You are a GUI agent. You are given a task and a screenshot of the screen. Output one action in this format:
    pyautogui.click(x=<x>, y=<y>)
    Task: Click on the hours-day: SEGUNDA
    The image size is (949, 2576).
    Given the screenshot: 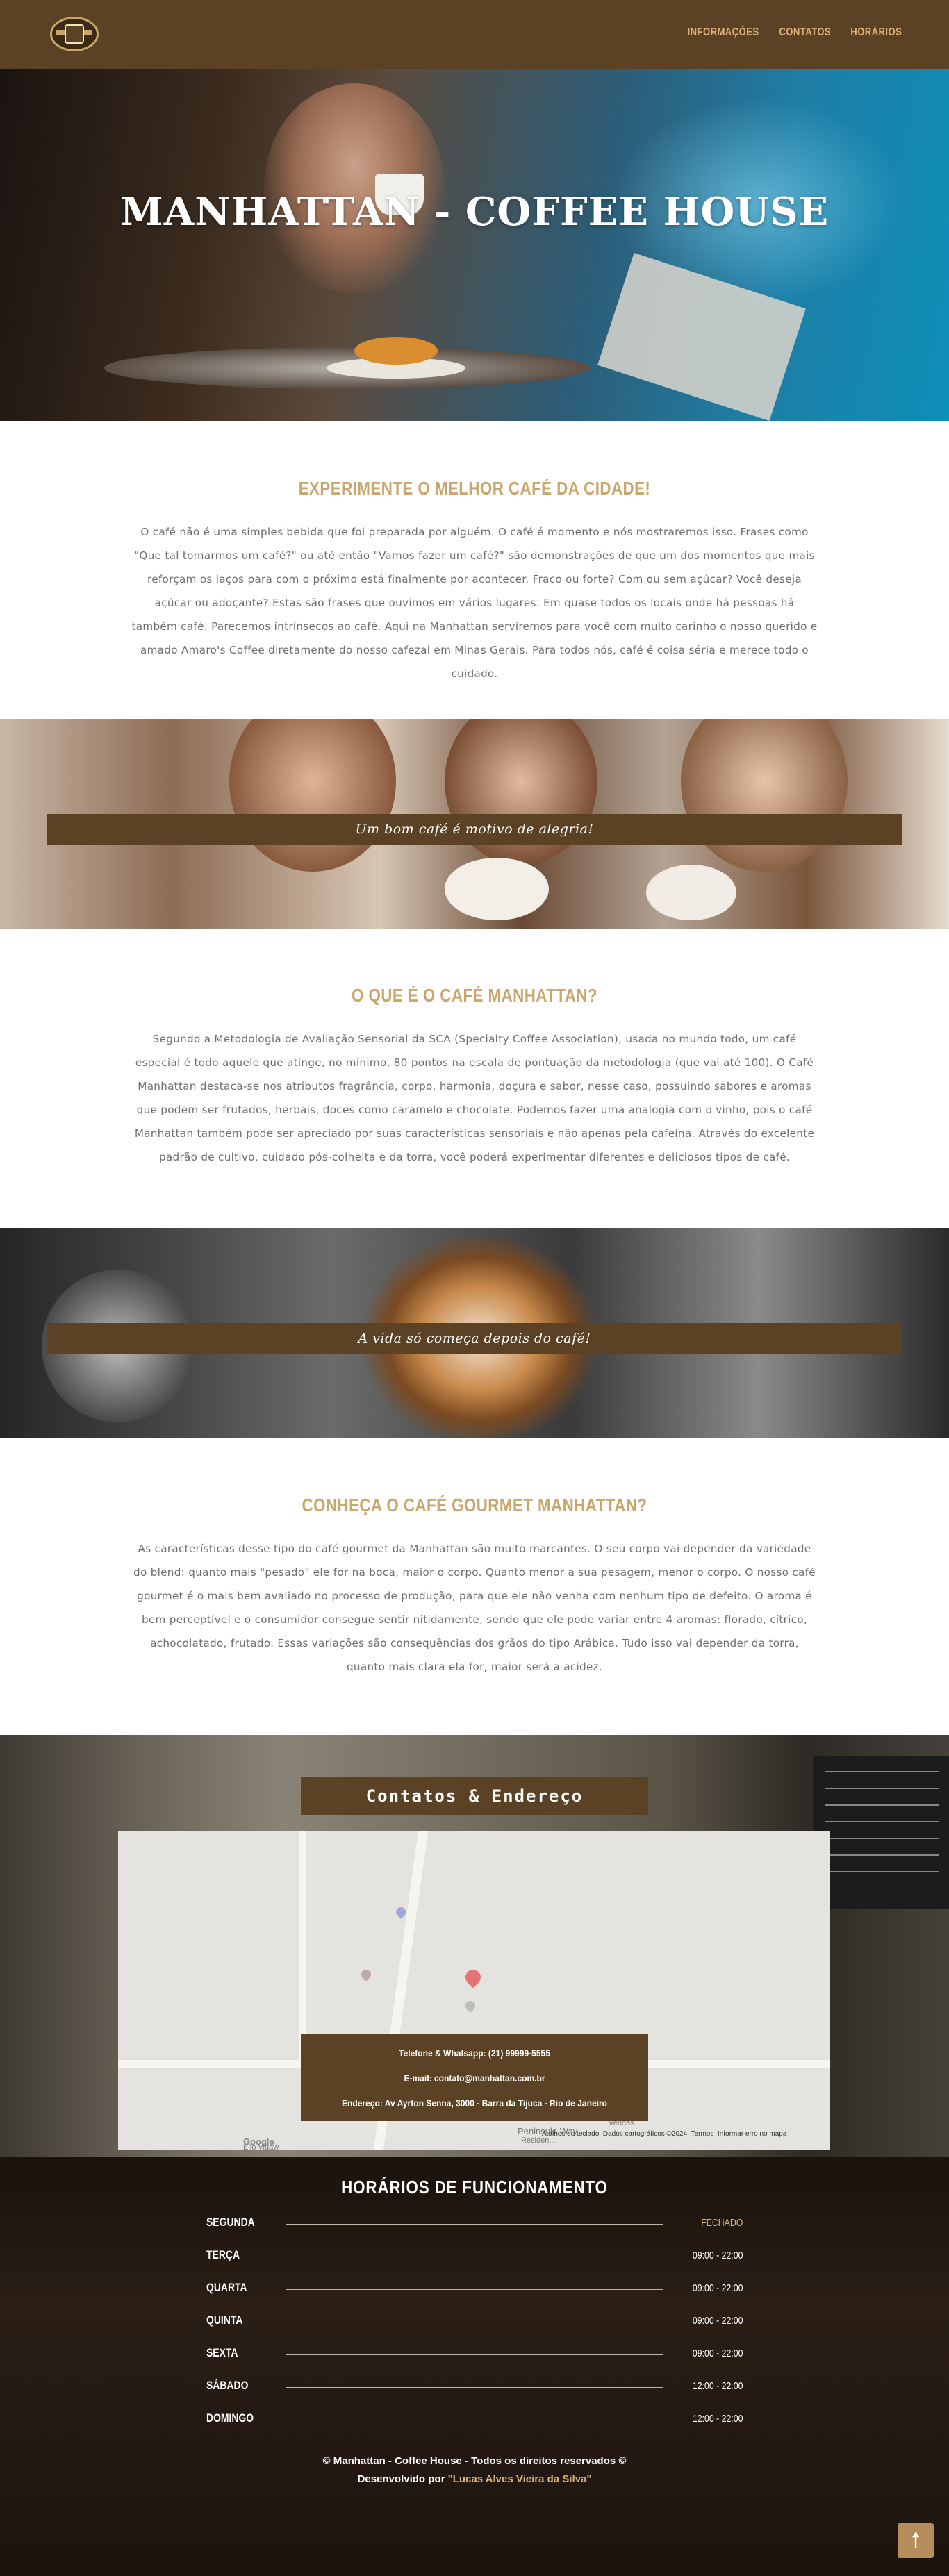 What is the action you would take?
    pyautogui.click(x=231, y=2222)
    